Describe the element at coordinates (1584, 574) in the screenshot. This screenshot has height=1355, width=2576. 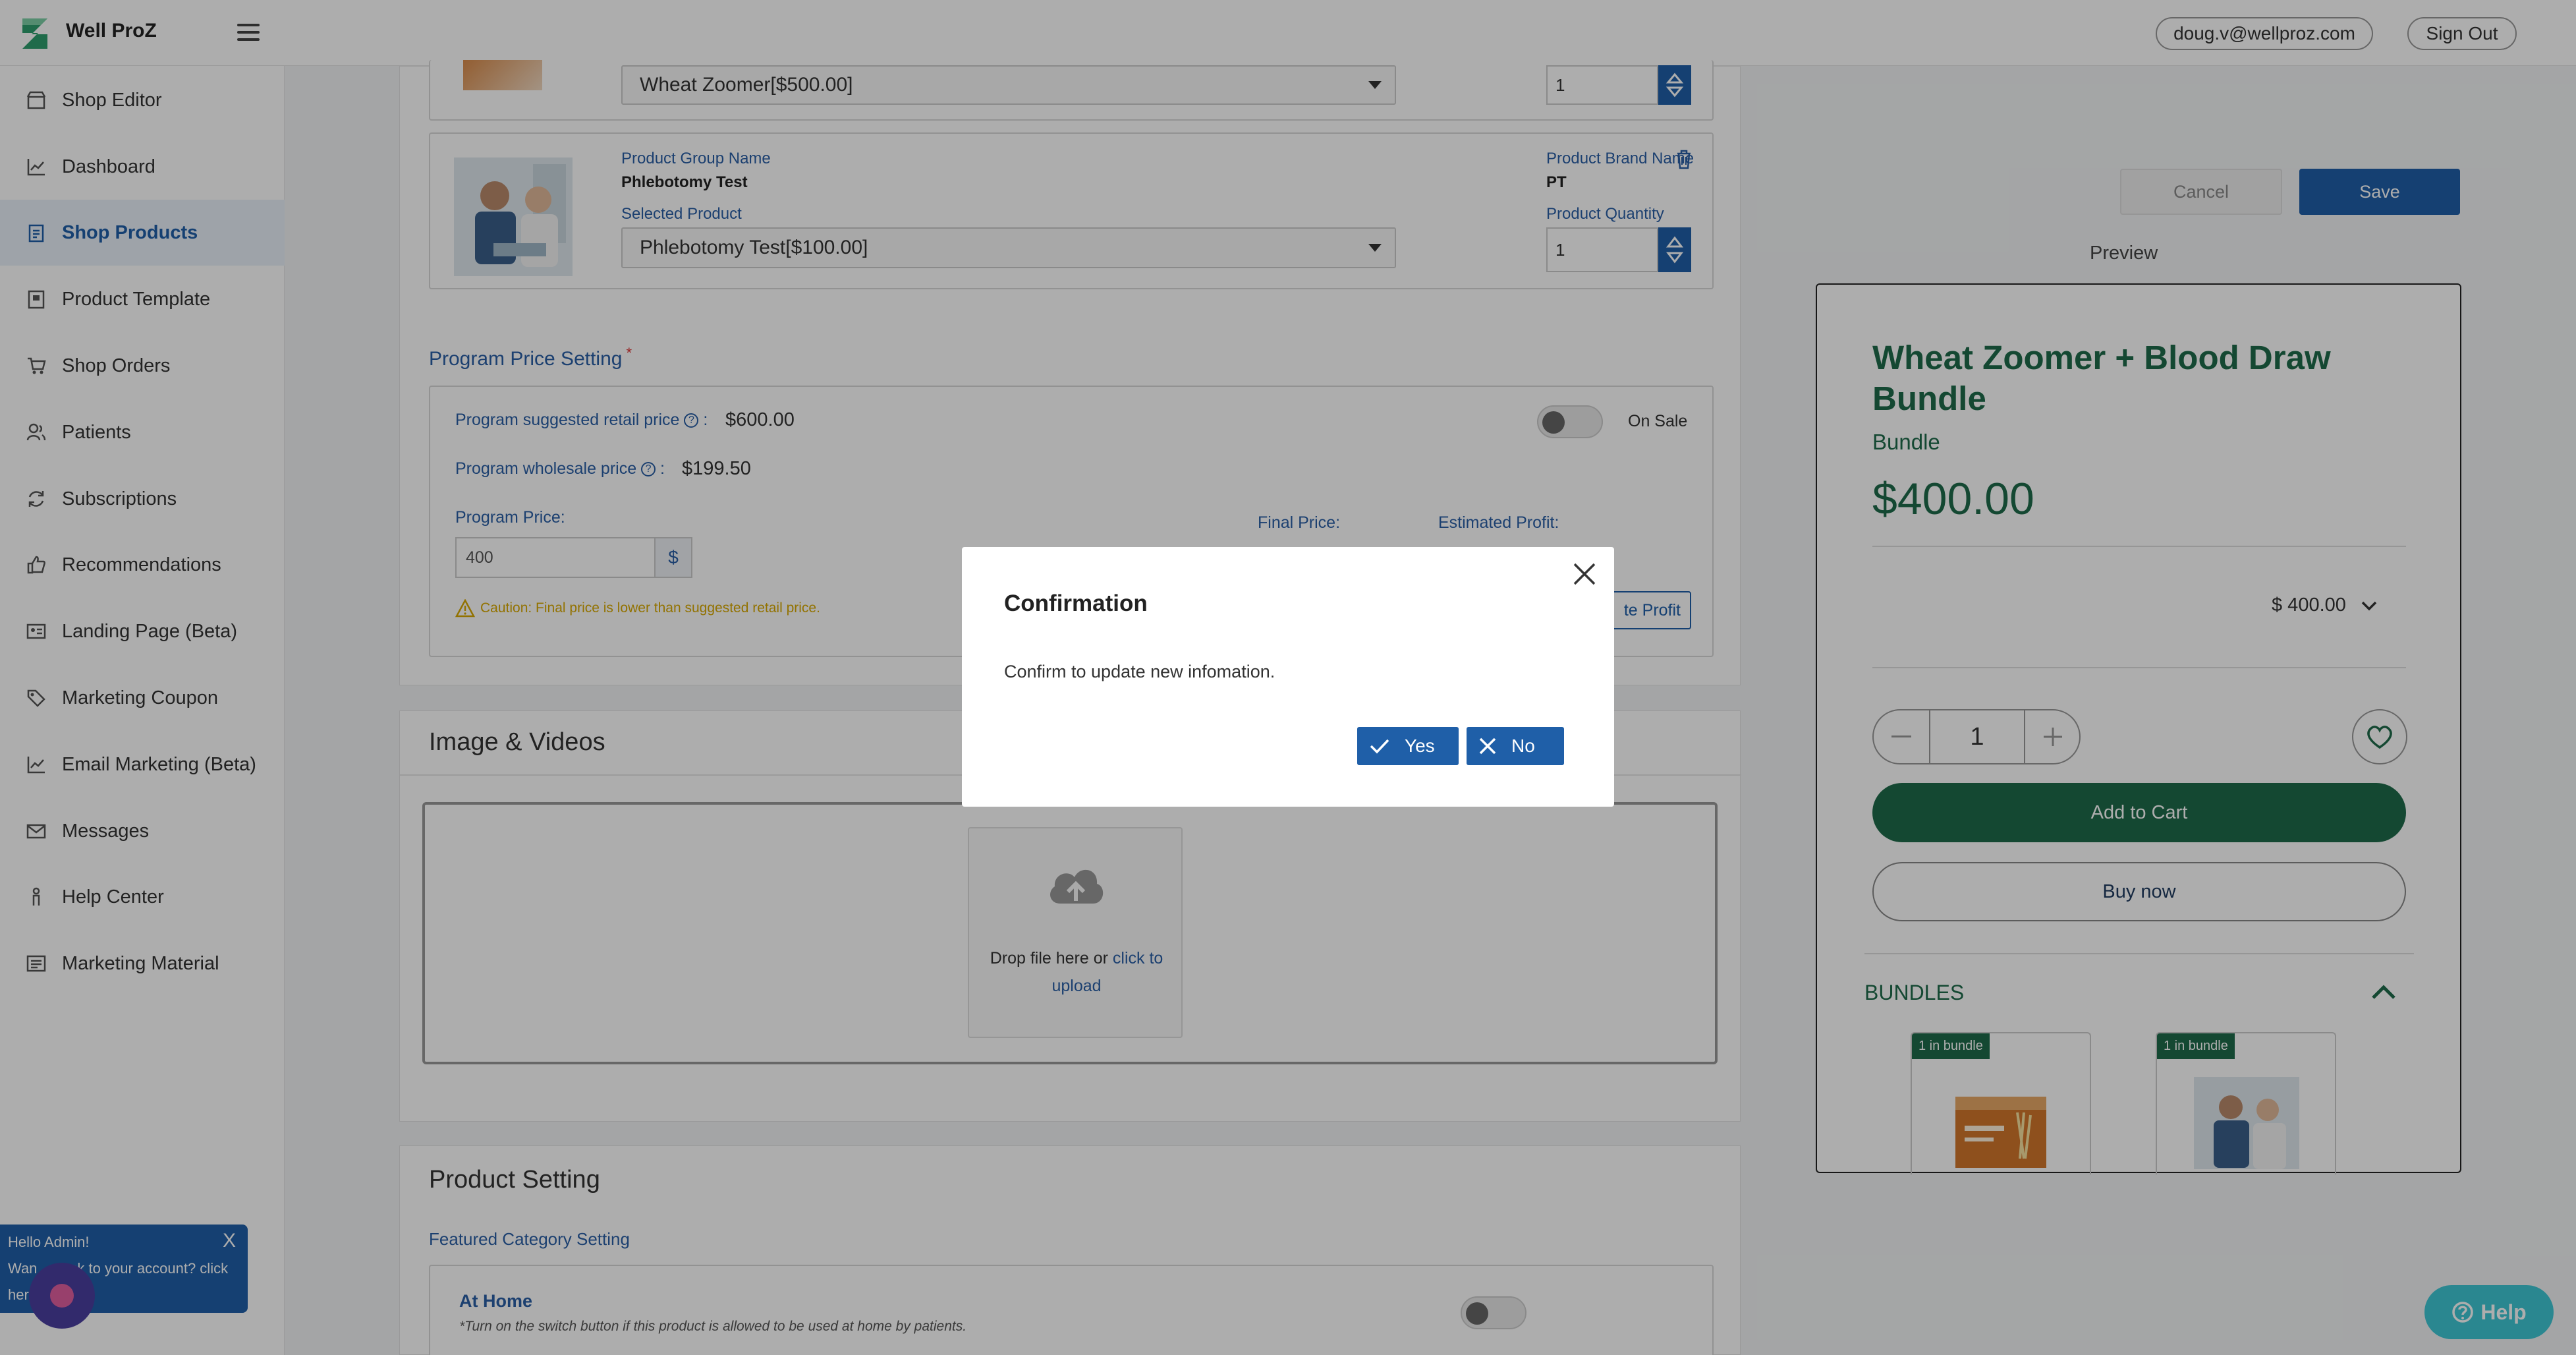
I see `close-icon` at that location.